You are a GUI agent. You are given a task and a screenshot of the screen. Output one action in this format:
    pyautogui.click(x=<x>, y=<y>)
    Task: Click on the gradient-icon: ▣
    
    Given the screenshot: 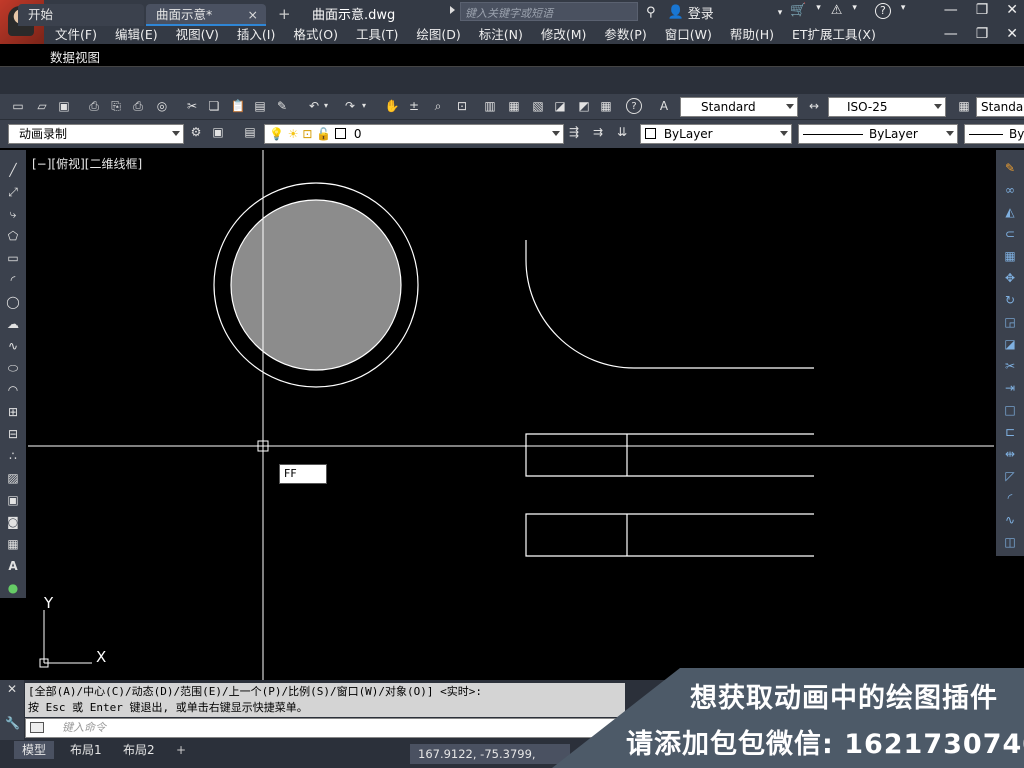 What is the action you would take?
    pyautogui.click(x=13, y=500)
    